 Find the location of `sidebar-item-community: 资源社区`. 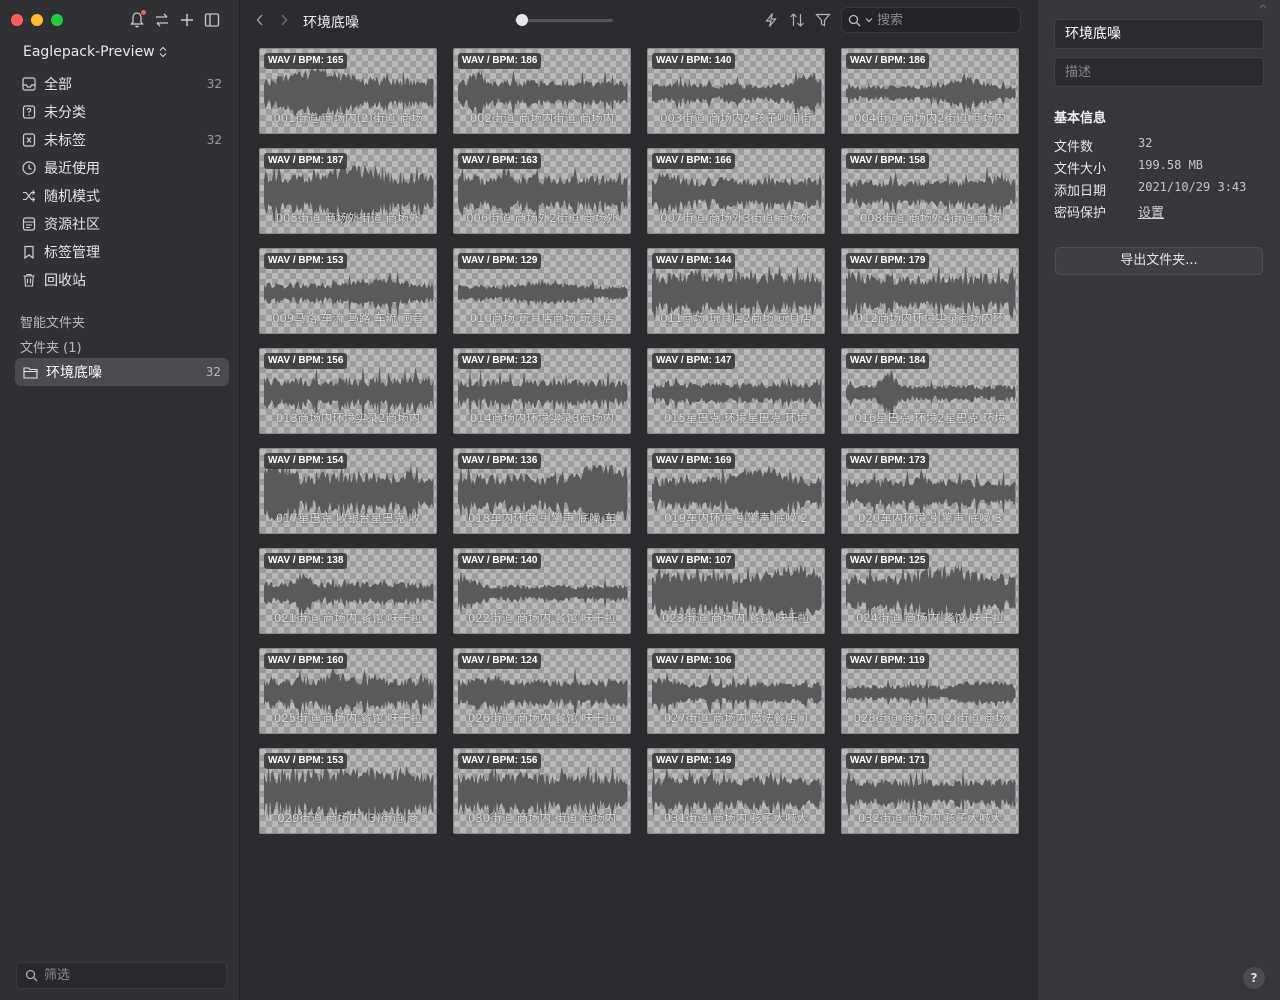

sidebar-item-community: 资源社区 is located at coordinates (122, 224).